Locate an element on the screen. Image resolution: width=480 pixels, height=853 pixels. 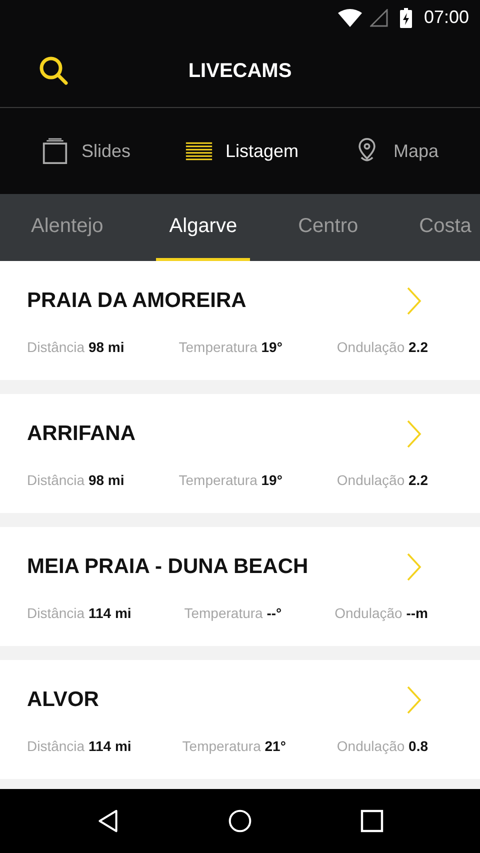
view-mode-tab: Listagem is located at coordinates (241, 151).